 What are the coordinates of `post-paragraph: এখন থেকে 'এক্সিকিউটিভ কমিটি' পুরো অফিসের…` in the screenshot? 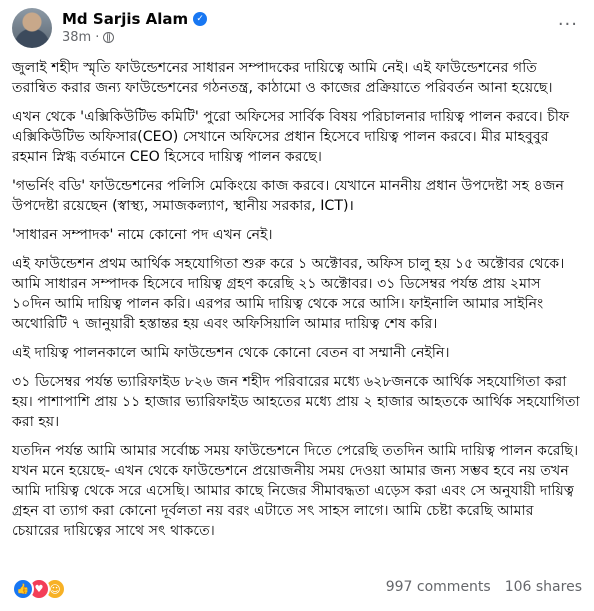 It's located at (291, 137).